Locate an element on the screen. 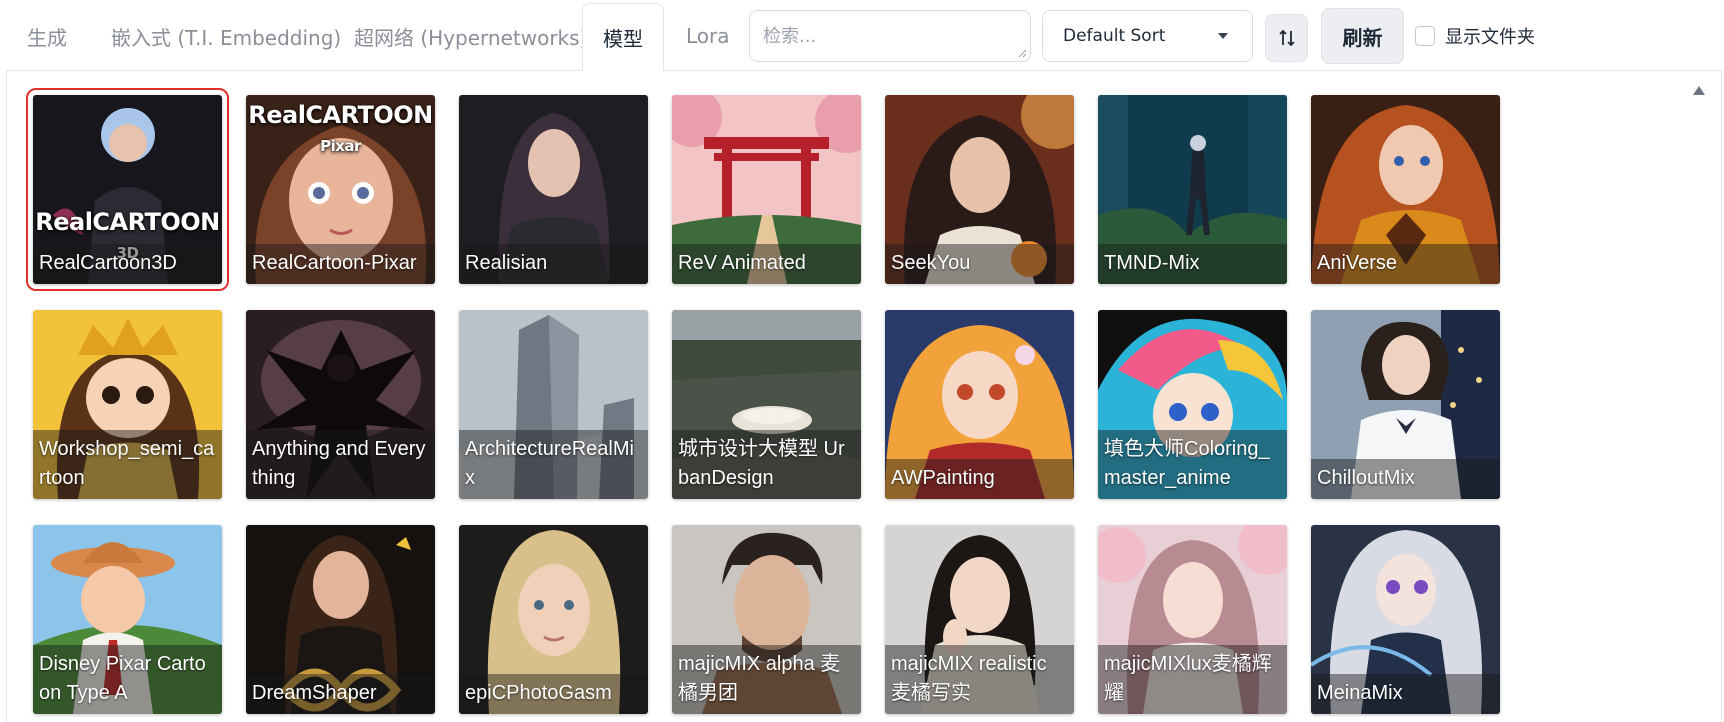 This screenshot has height=722, width=1724. card-label-bar: 填色大师Coloring_master_anime is located at coordinates (1192, 464).